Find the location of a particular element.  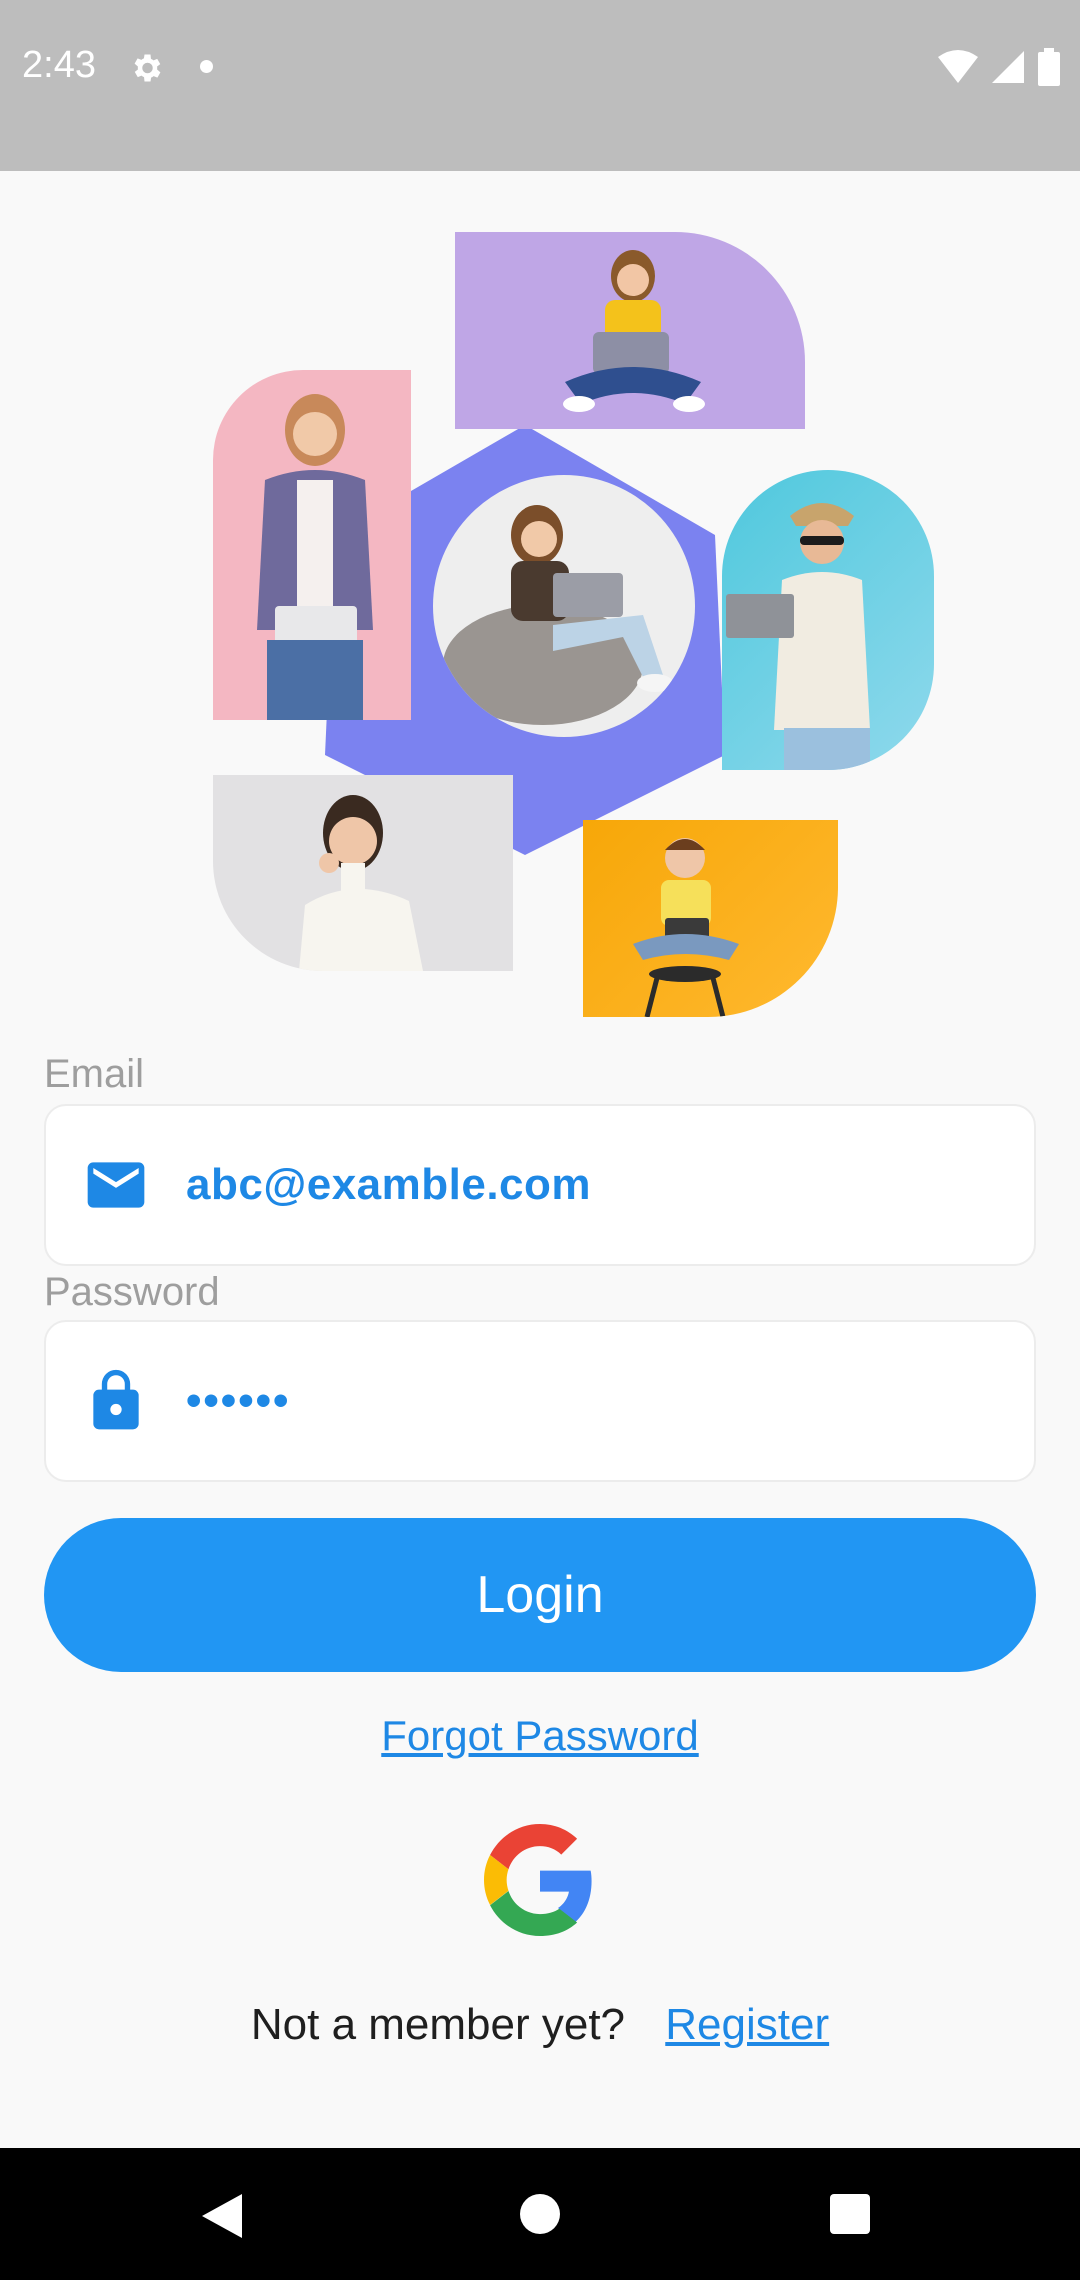

status-icons is located at coordinates (999, 67).